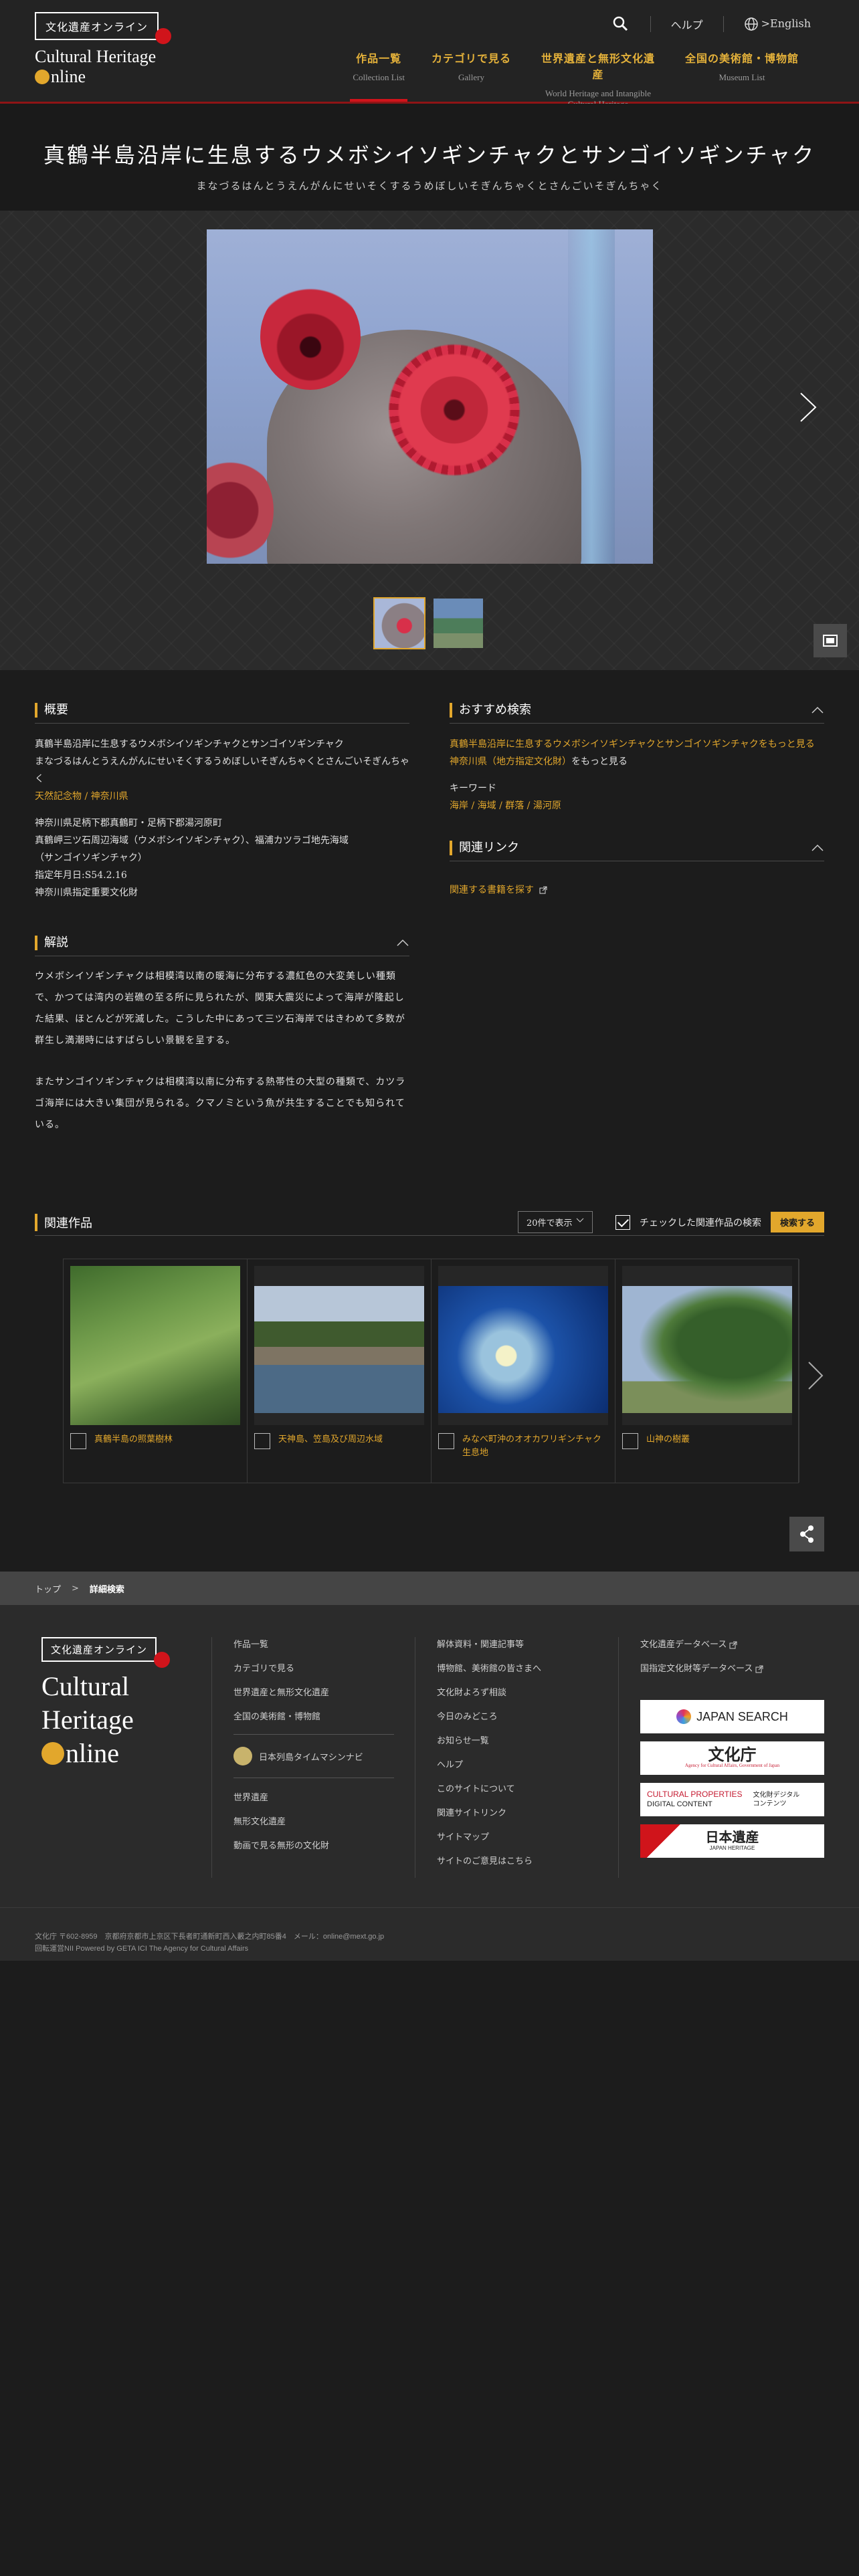 This screenshot has width=859, height=2576. Describe the element at coordinates (156, 1371) in the screenshot. I see `related-card: 真鶴半島の照葉樹林` at that location.